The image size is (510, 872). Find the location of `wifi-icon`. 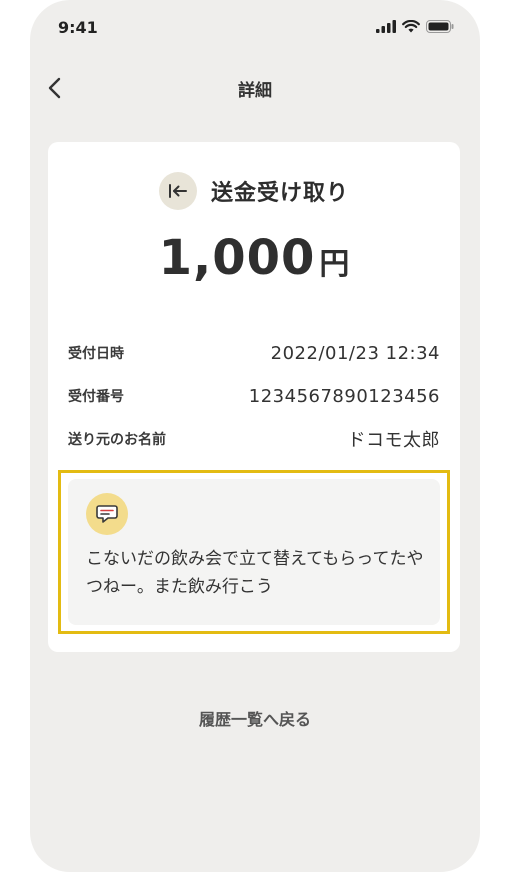

wifi-icon is located at coordinates (411, 26).